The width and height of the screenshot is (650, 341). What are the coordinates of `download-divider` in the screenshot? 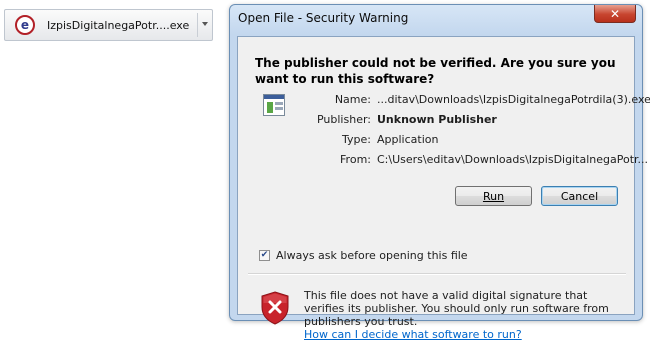 It's located at (197, 25).